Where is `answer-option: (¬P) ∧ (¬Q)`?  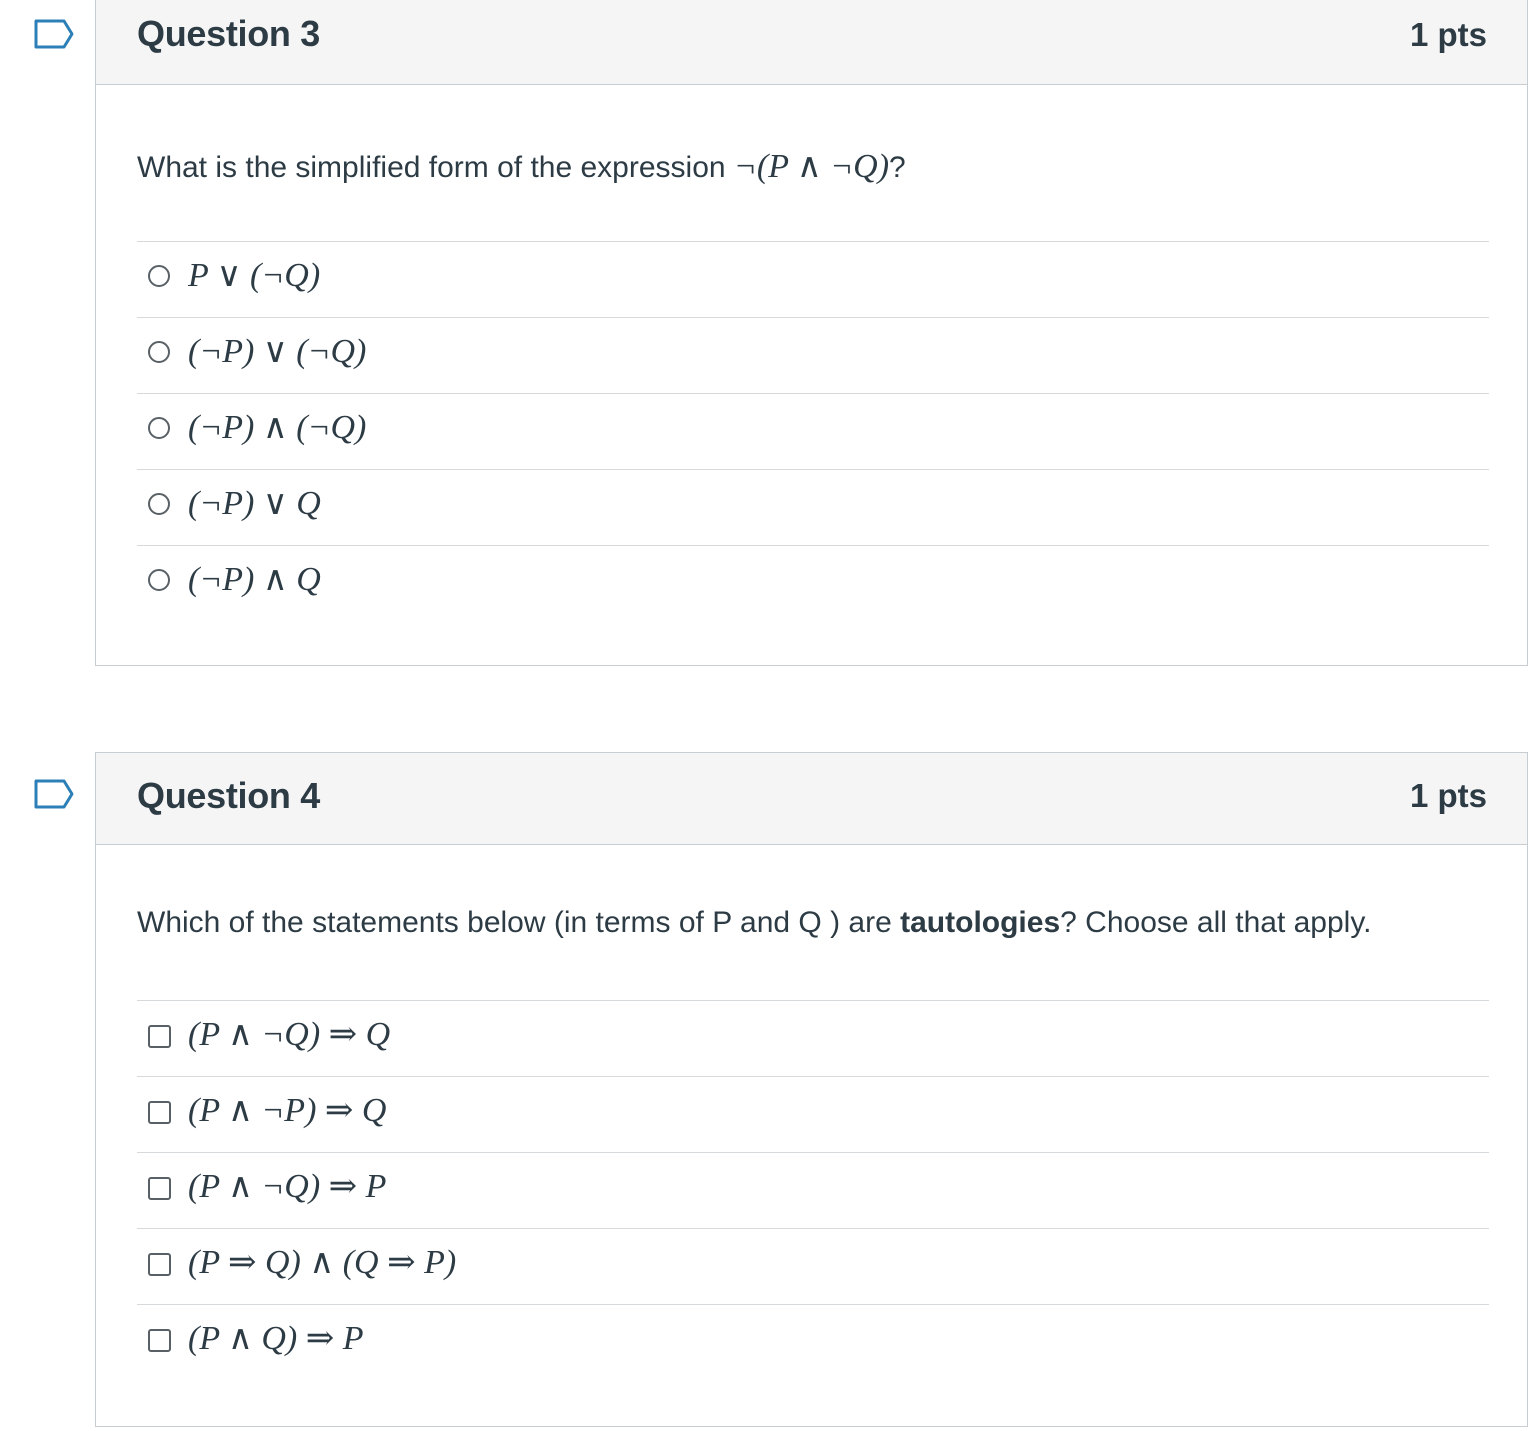
answer-option: (¬P) ∧ (¬Q) is located at coordinates (813, 431).